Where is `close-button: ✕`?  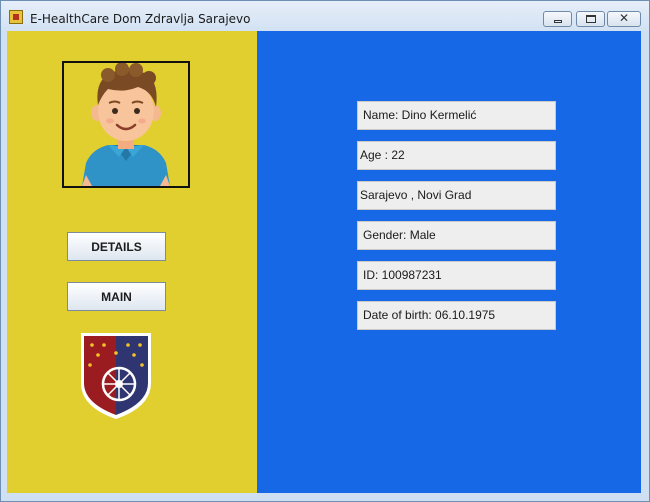
close-button: ✕ is located at coordinates (624, 19).